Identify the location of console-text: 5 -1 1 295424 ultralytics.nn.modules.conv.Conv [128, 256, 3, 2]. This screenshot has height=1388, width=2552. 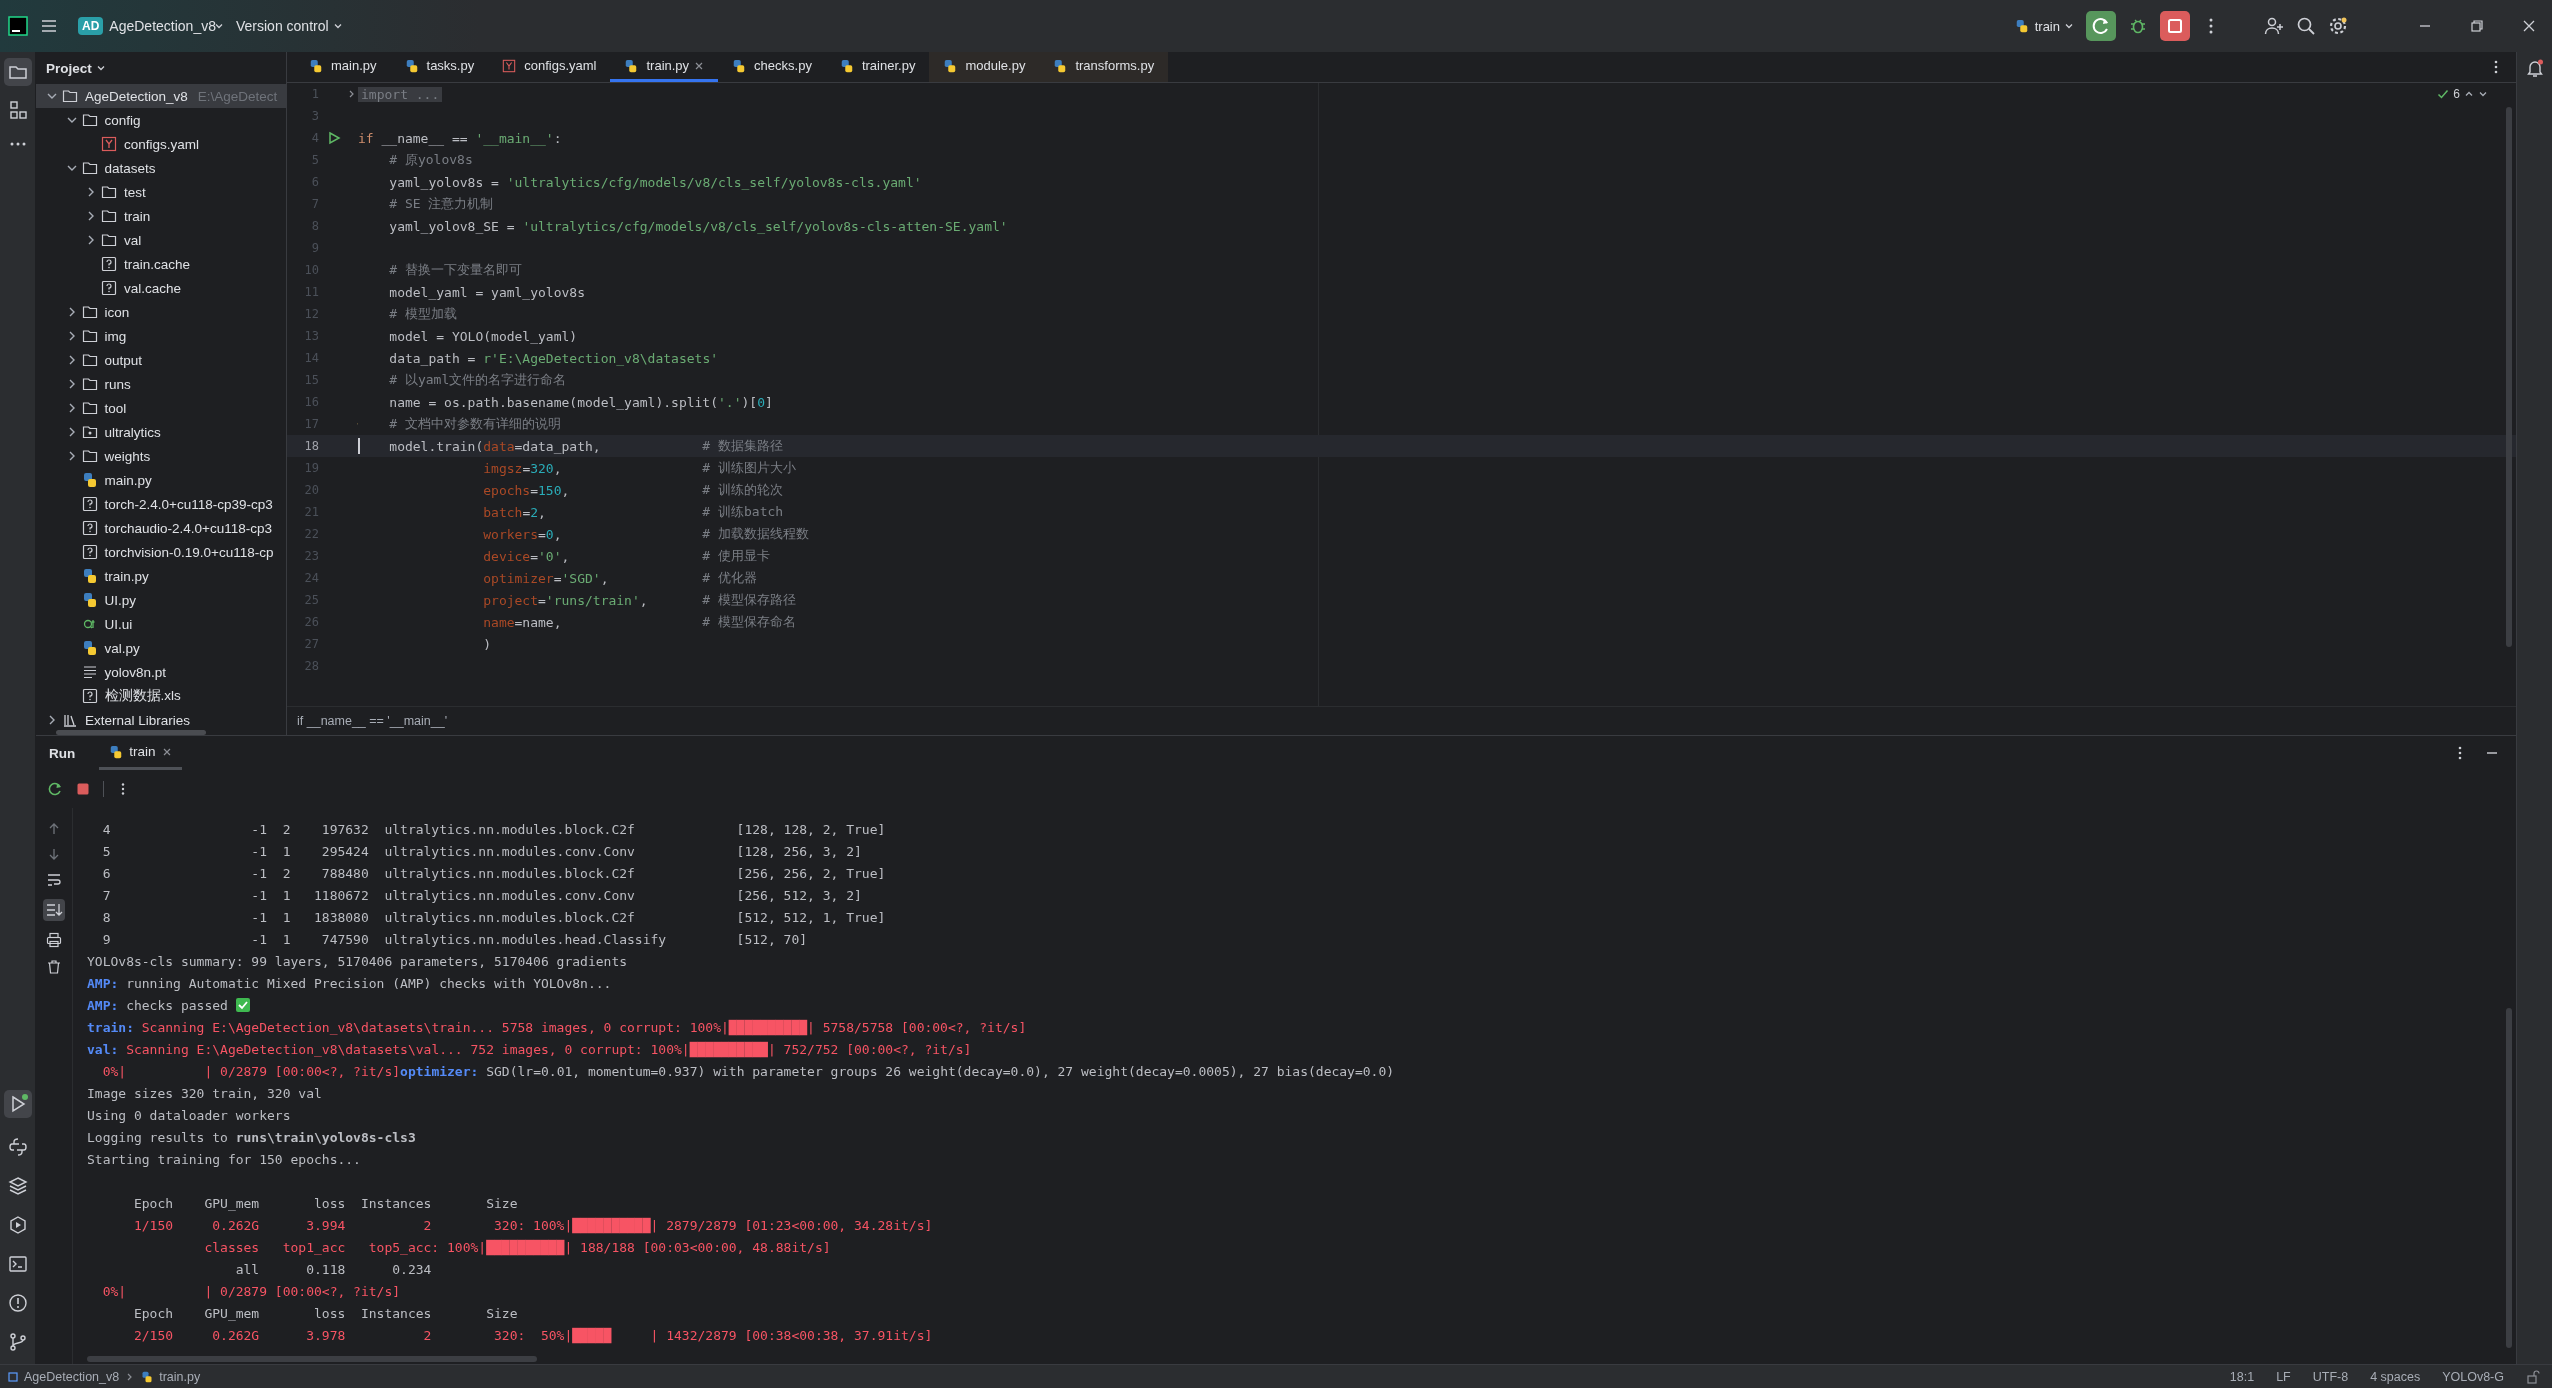
(481, 851).